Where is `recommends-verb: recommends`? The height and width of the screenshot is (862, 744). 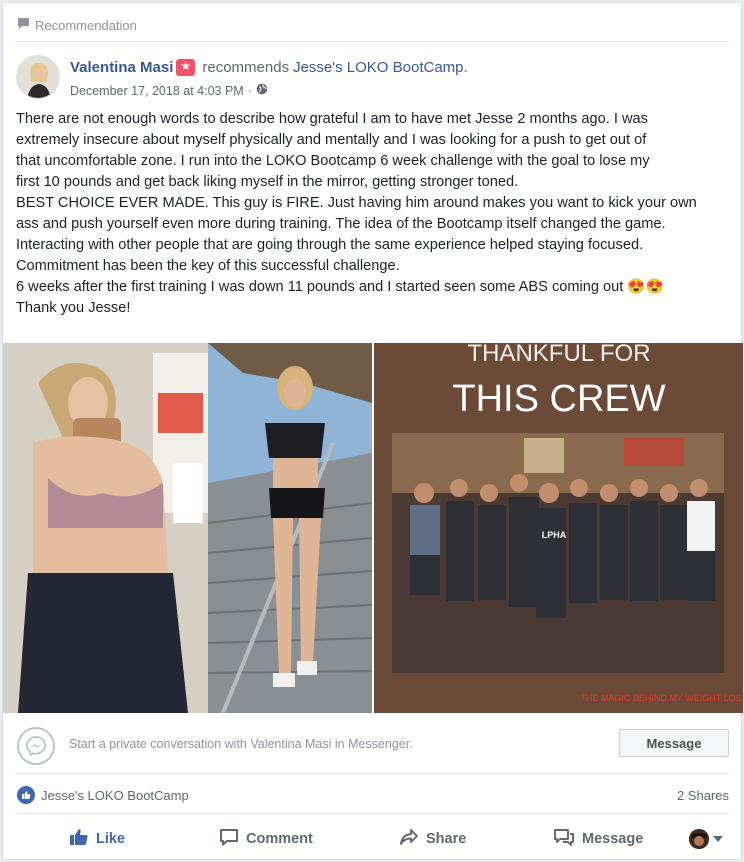 recommends-verb: recommends is located at coordinates (246, 67).